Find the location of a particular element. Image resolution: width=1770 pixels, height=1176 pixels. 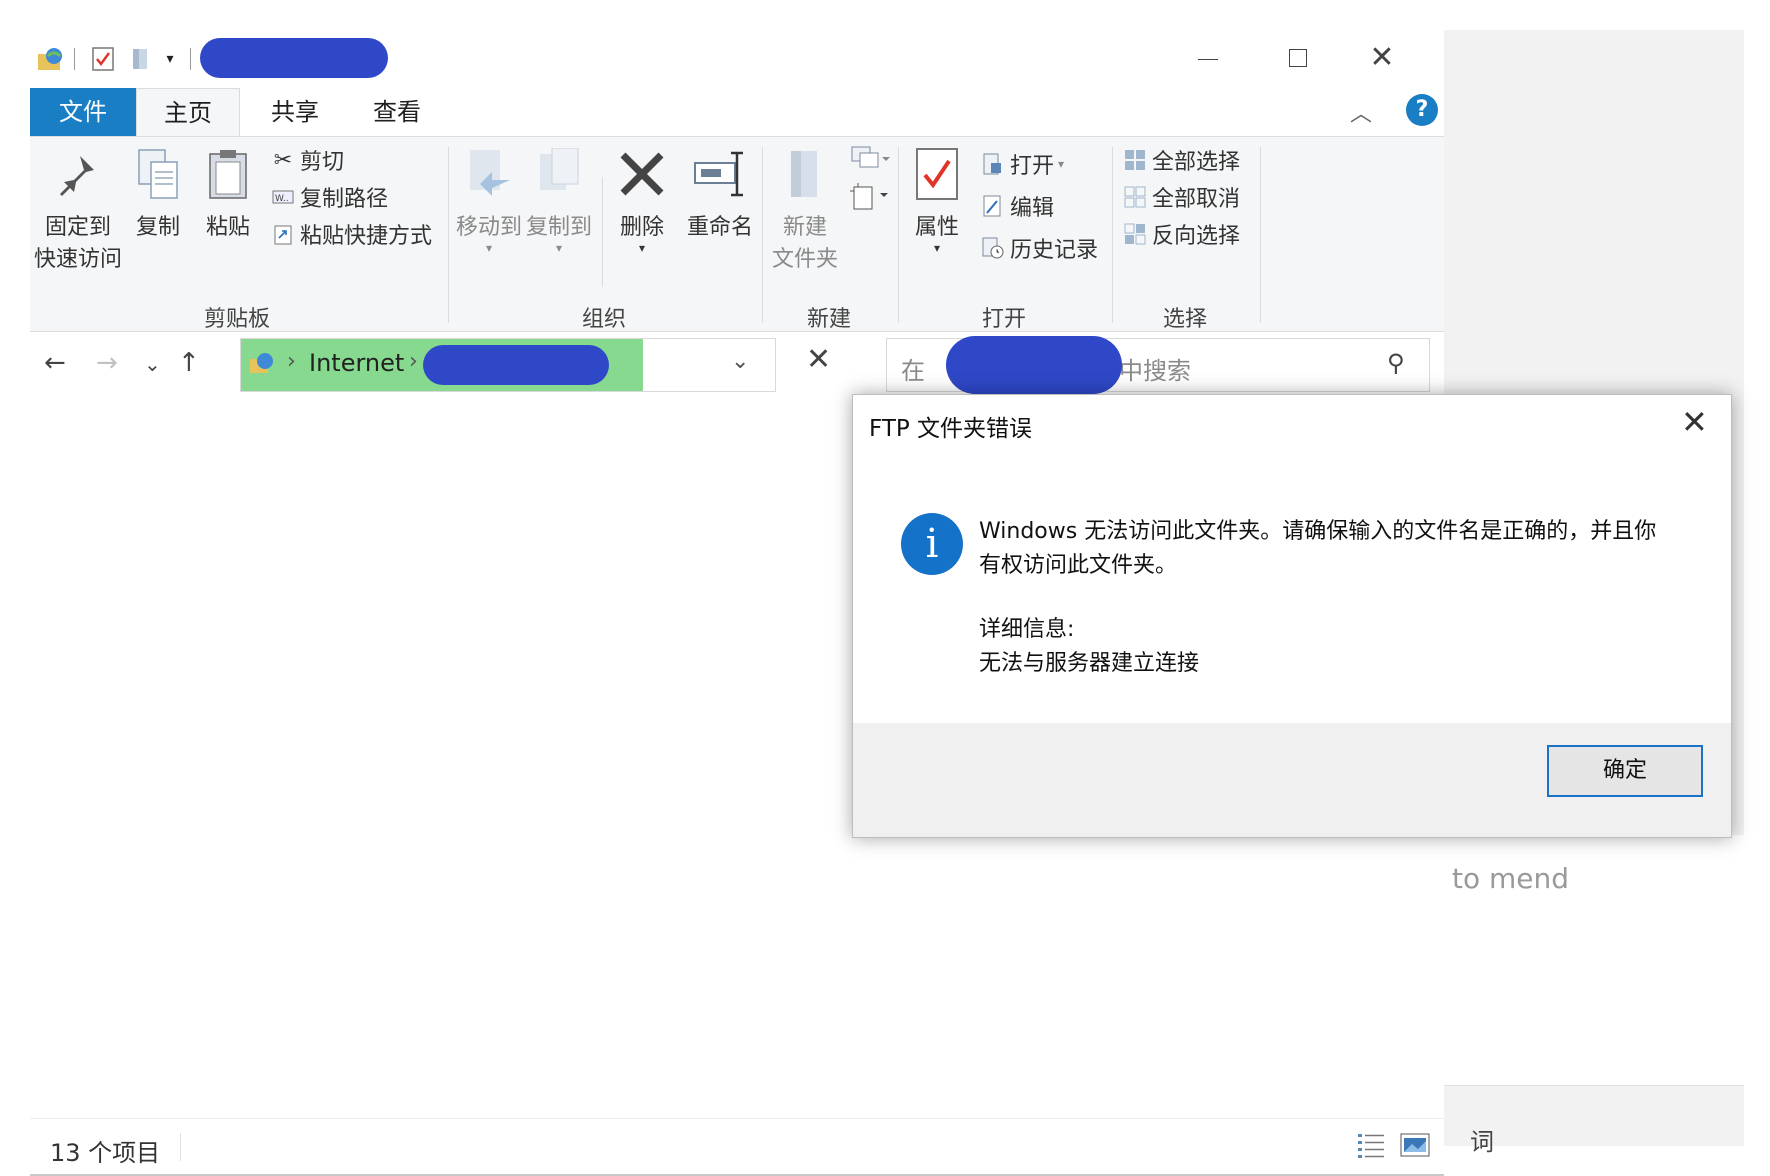

ok-button: 确定 is located at coordinates (1625, 771).